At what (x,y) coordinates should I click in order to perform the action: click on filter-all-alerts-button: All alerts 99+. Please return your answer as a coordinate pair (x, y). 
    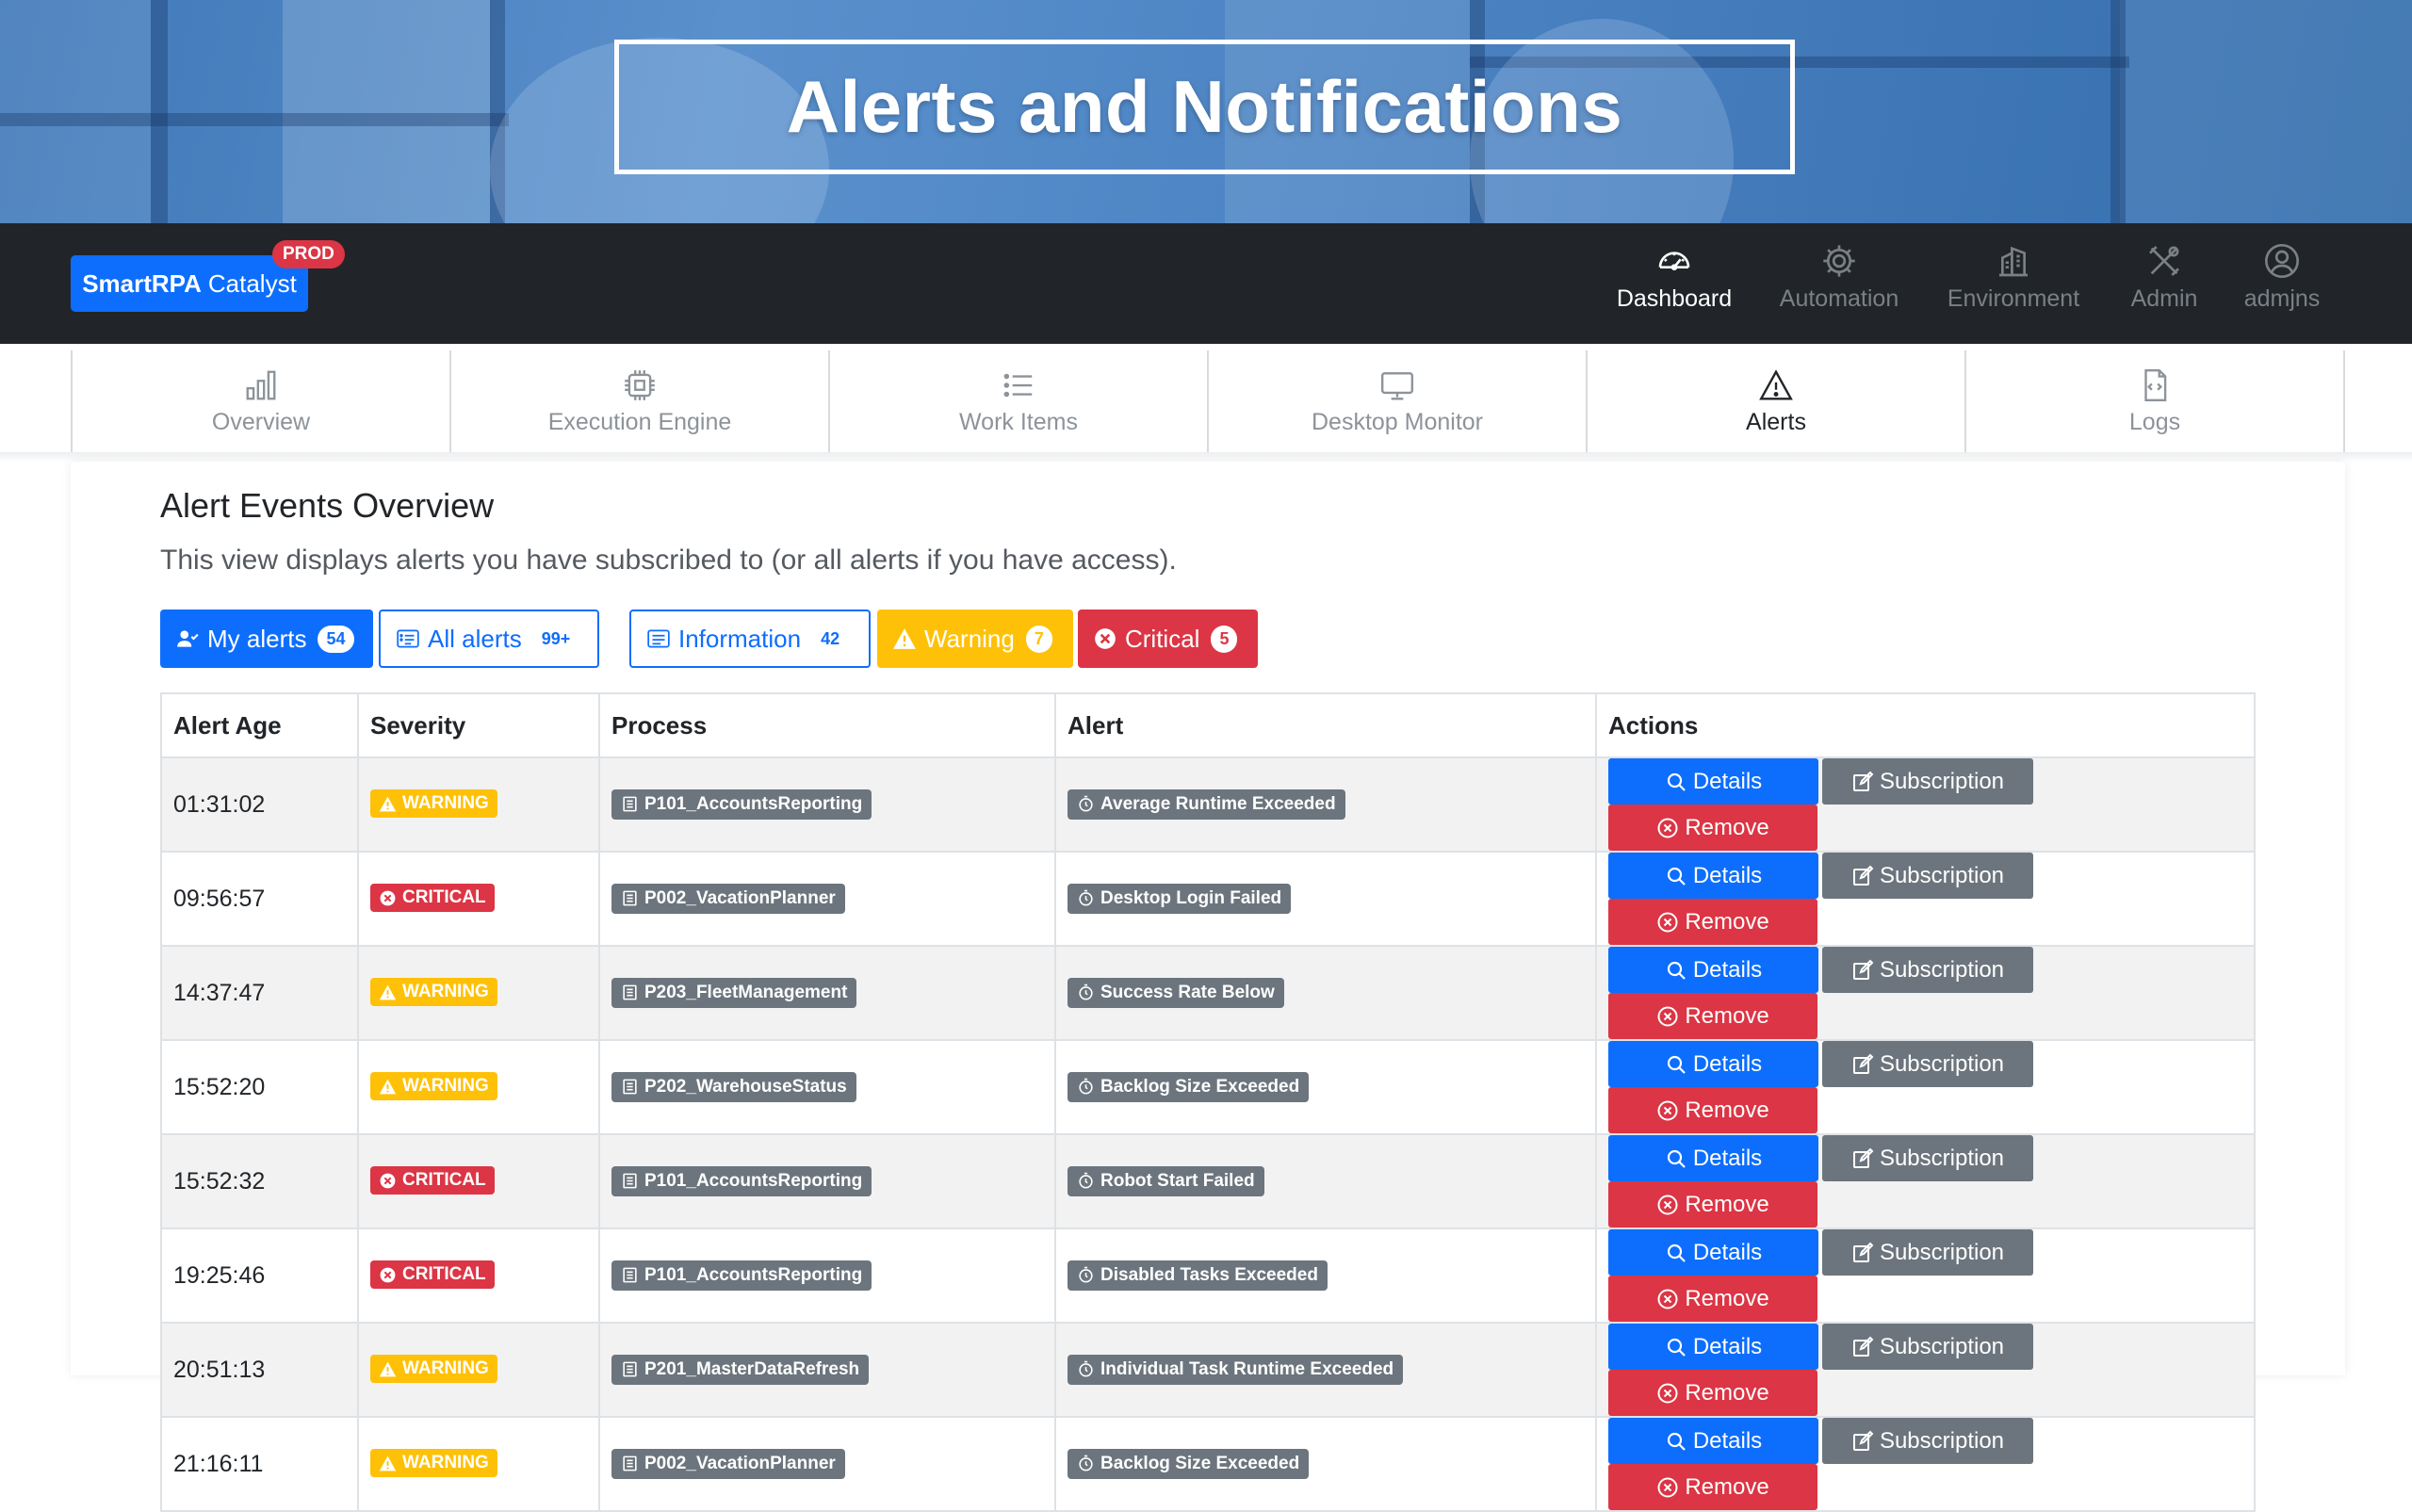
    Looking at the image, I should click on (489, 639).